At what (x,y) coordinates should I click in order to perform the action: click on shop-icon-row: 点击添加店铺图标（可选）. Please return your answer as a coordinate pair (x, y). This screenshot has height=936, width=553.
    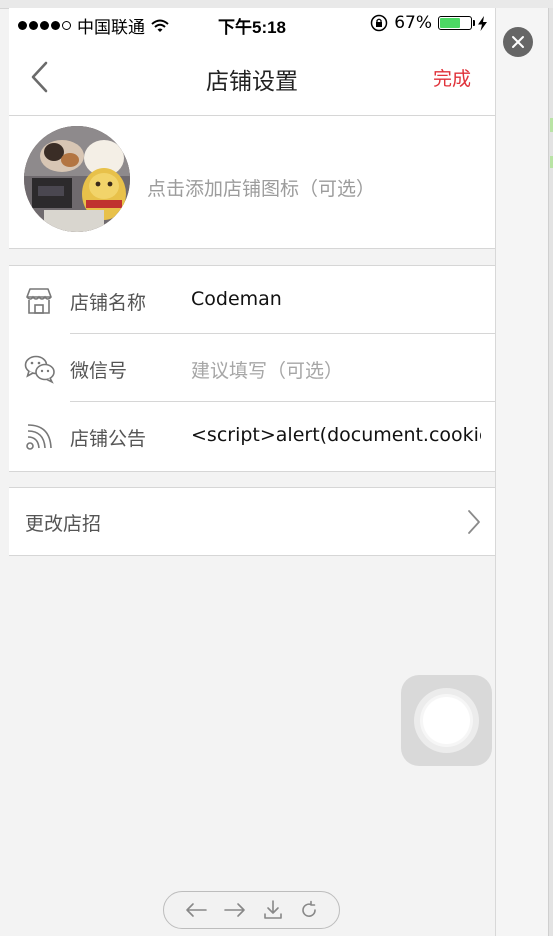
    Looking at the image, I should click on (252, 182).